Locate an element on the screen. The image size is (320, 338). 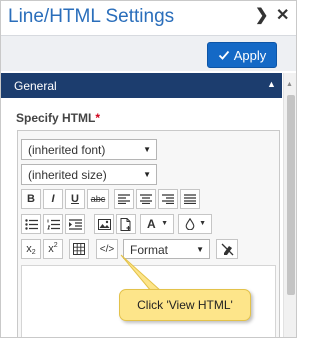
image-icon is located at coordinates (104, 224).